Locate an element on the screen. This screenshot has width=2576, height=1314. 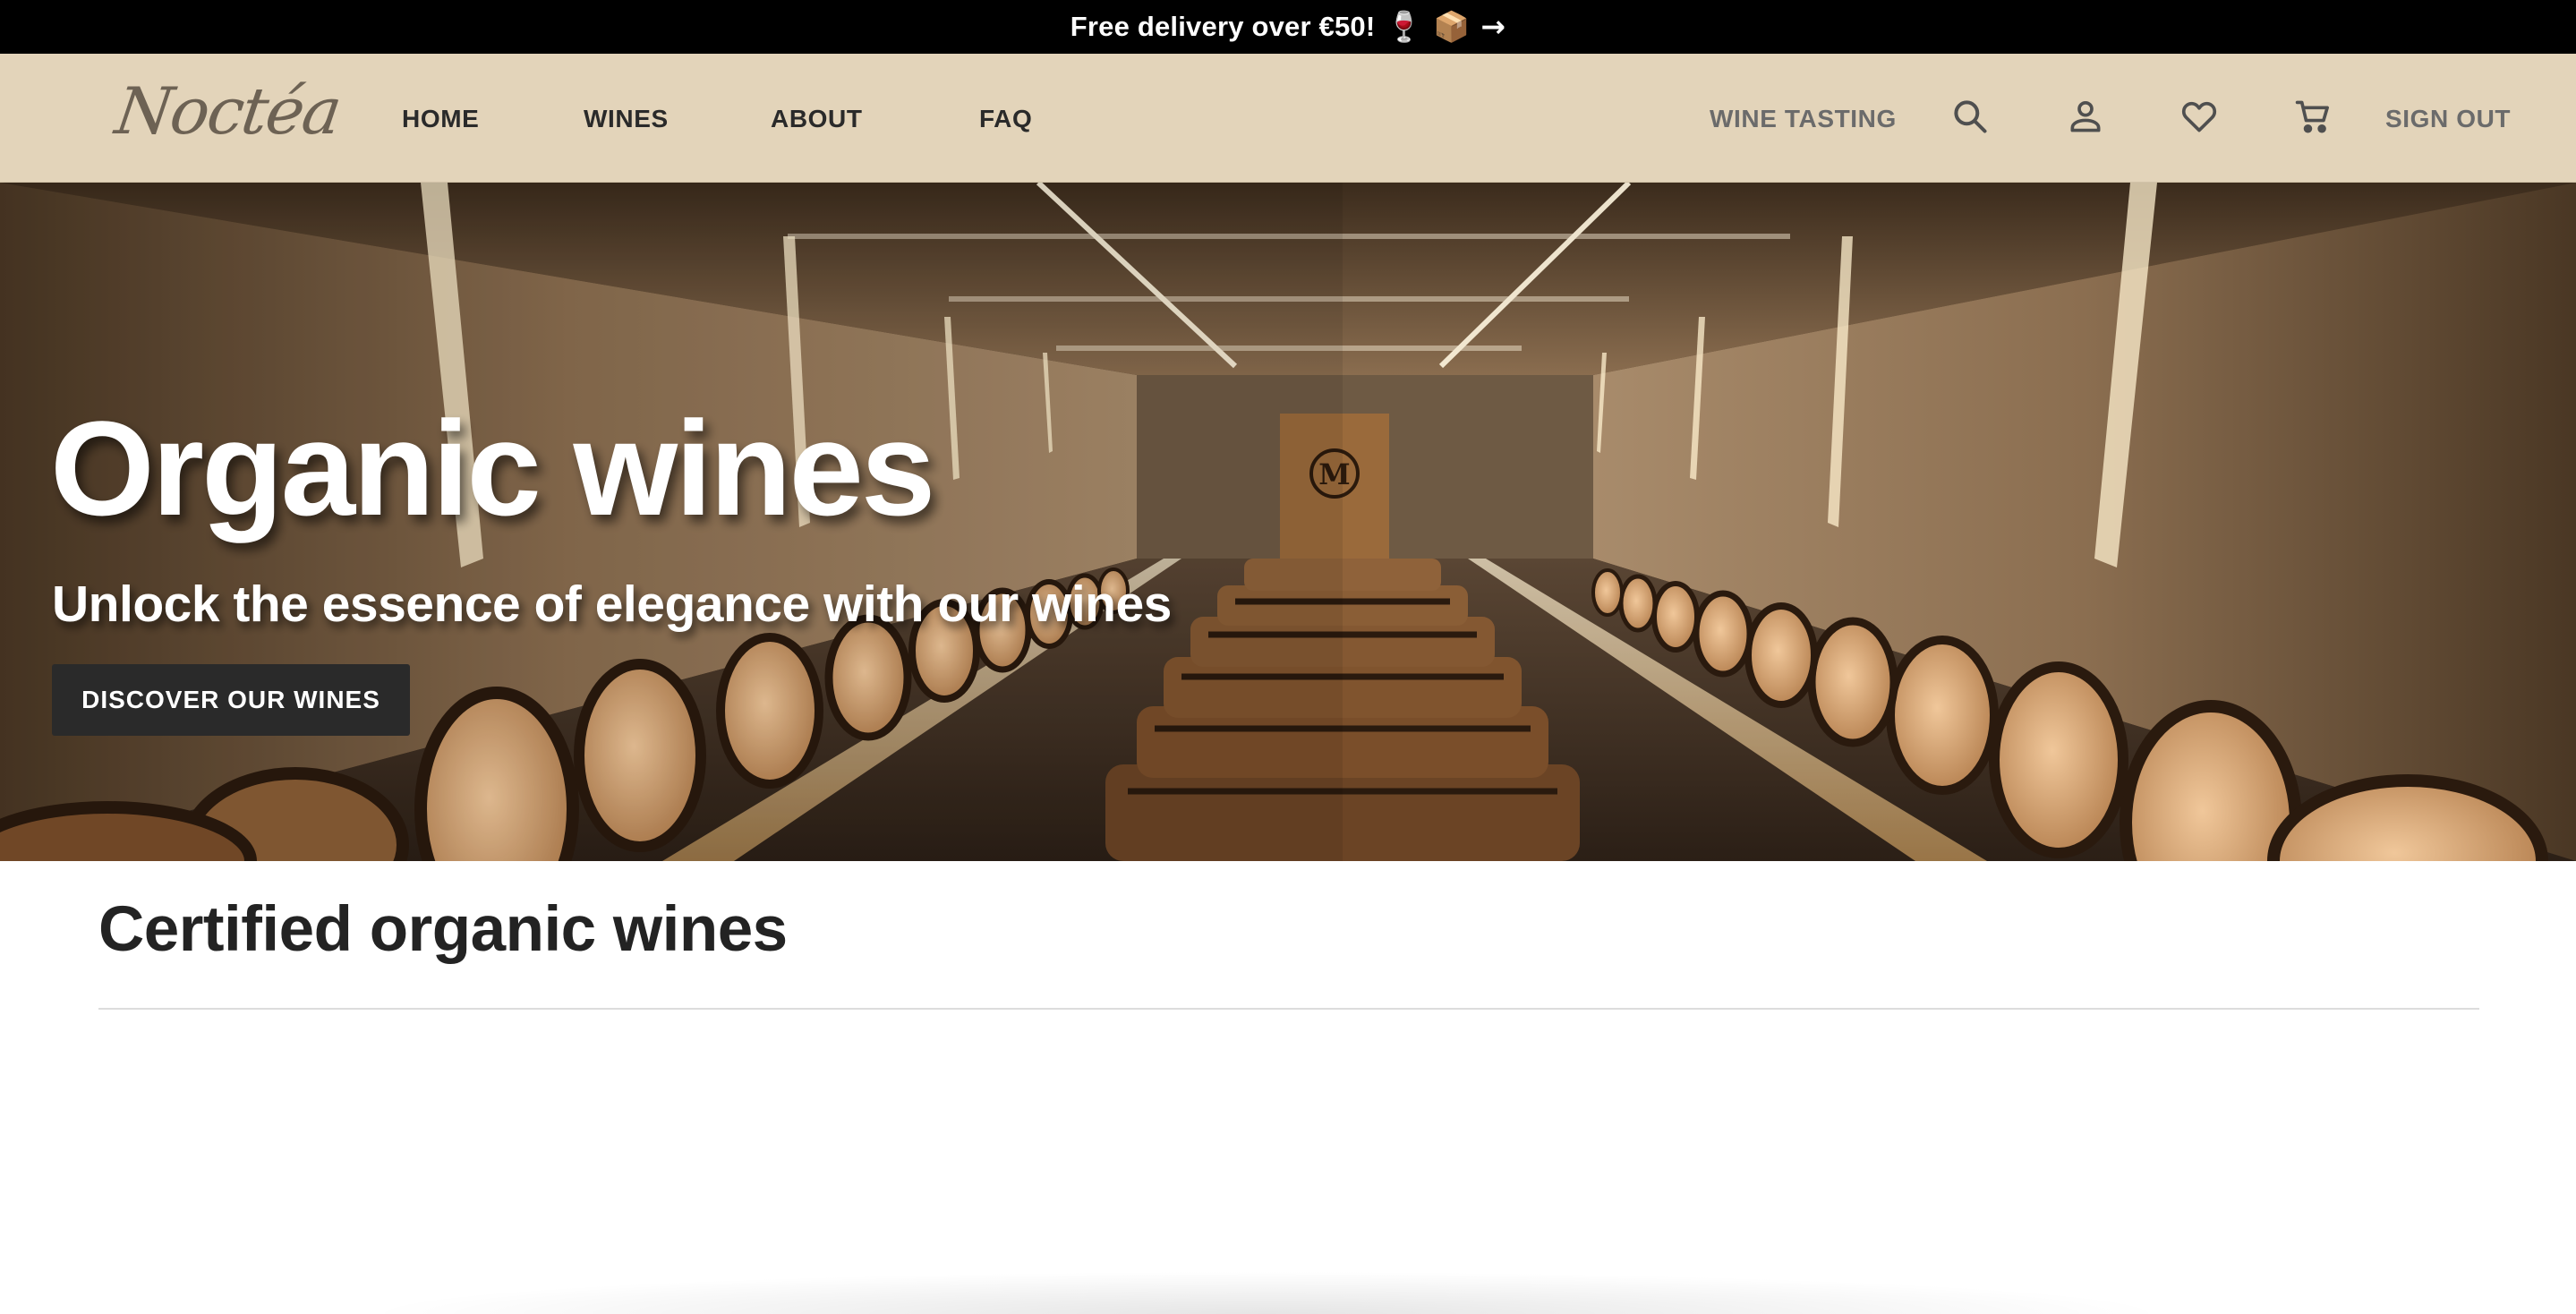
nav-about: ABOUT is located at coordinates (817, 119).